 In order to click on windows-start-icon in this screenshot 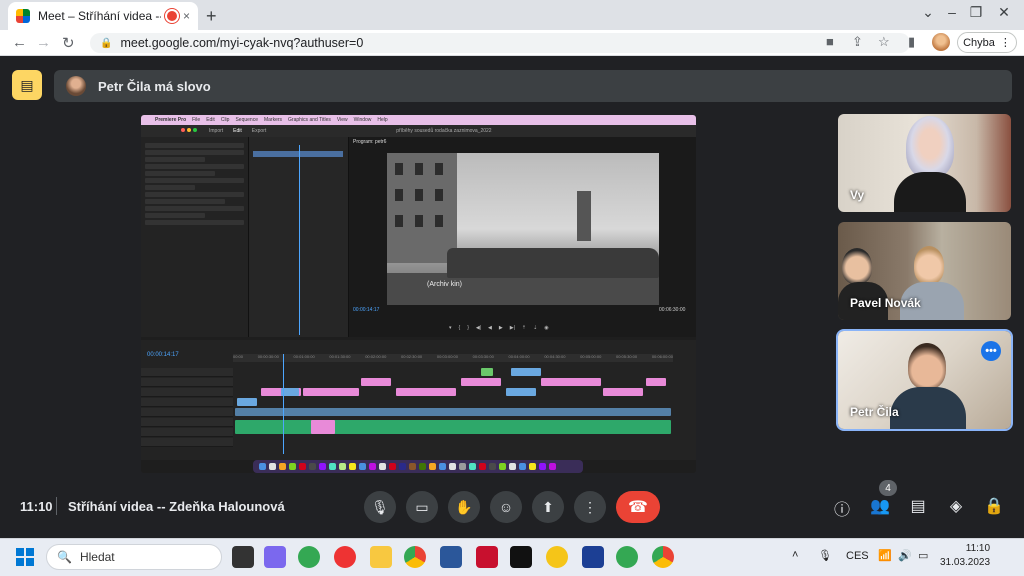, I will do `click(25, 557)`.